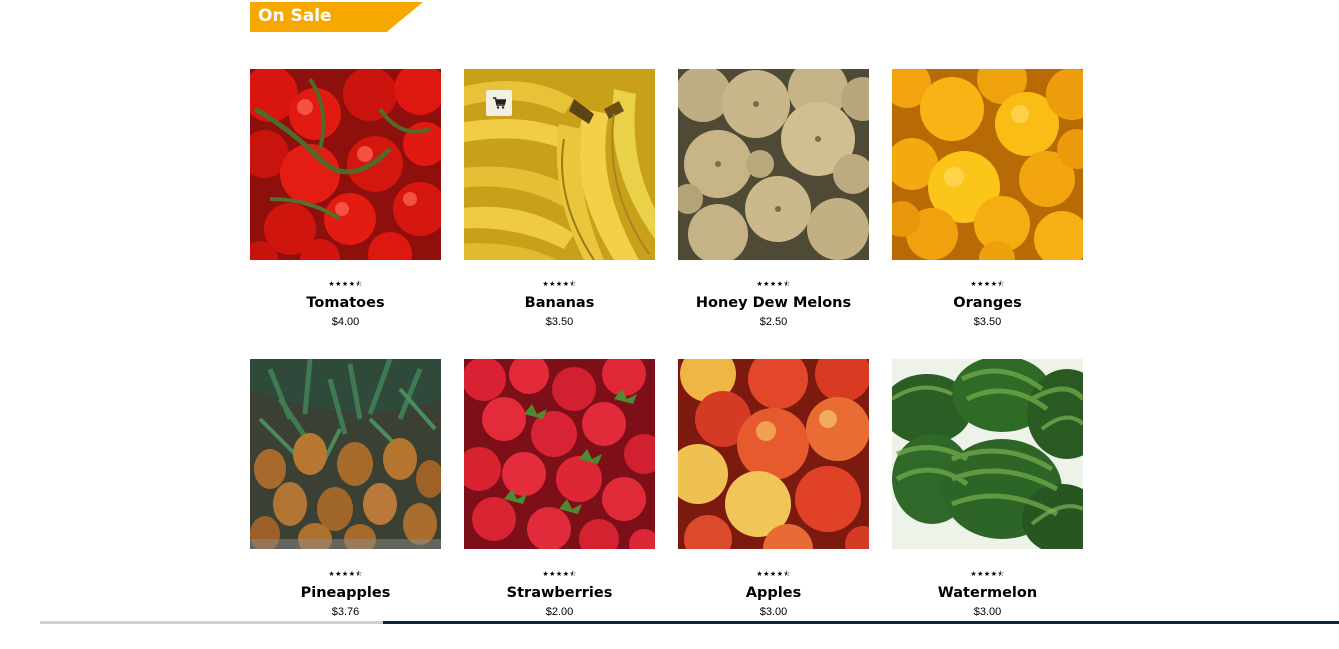 This screenshot has height=649, width=1339. What do you see at coordinates (336, 17) in the screenshot?
I see `on-sale-banner: On Sale` at bounding box center [336, 17].